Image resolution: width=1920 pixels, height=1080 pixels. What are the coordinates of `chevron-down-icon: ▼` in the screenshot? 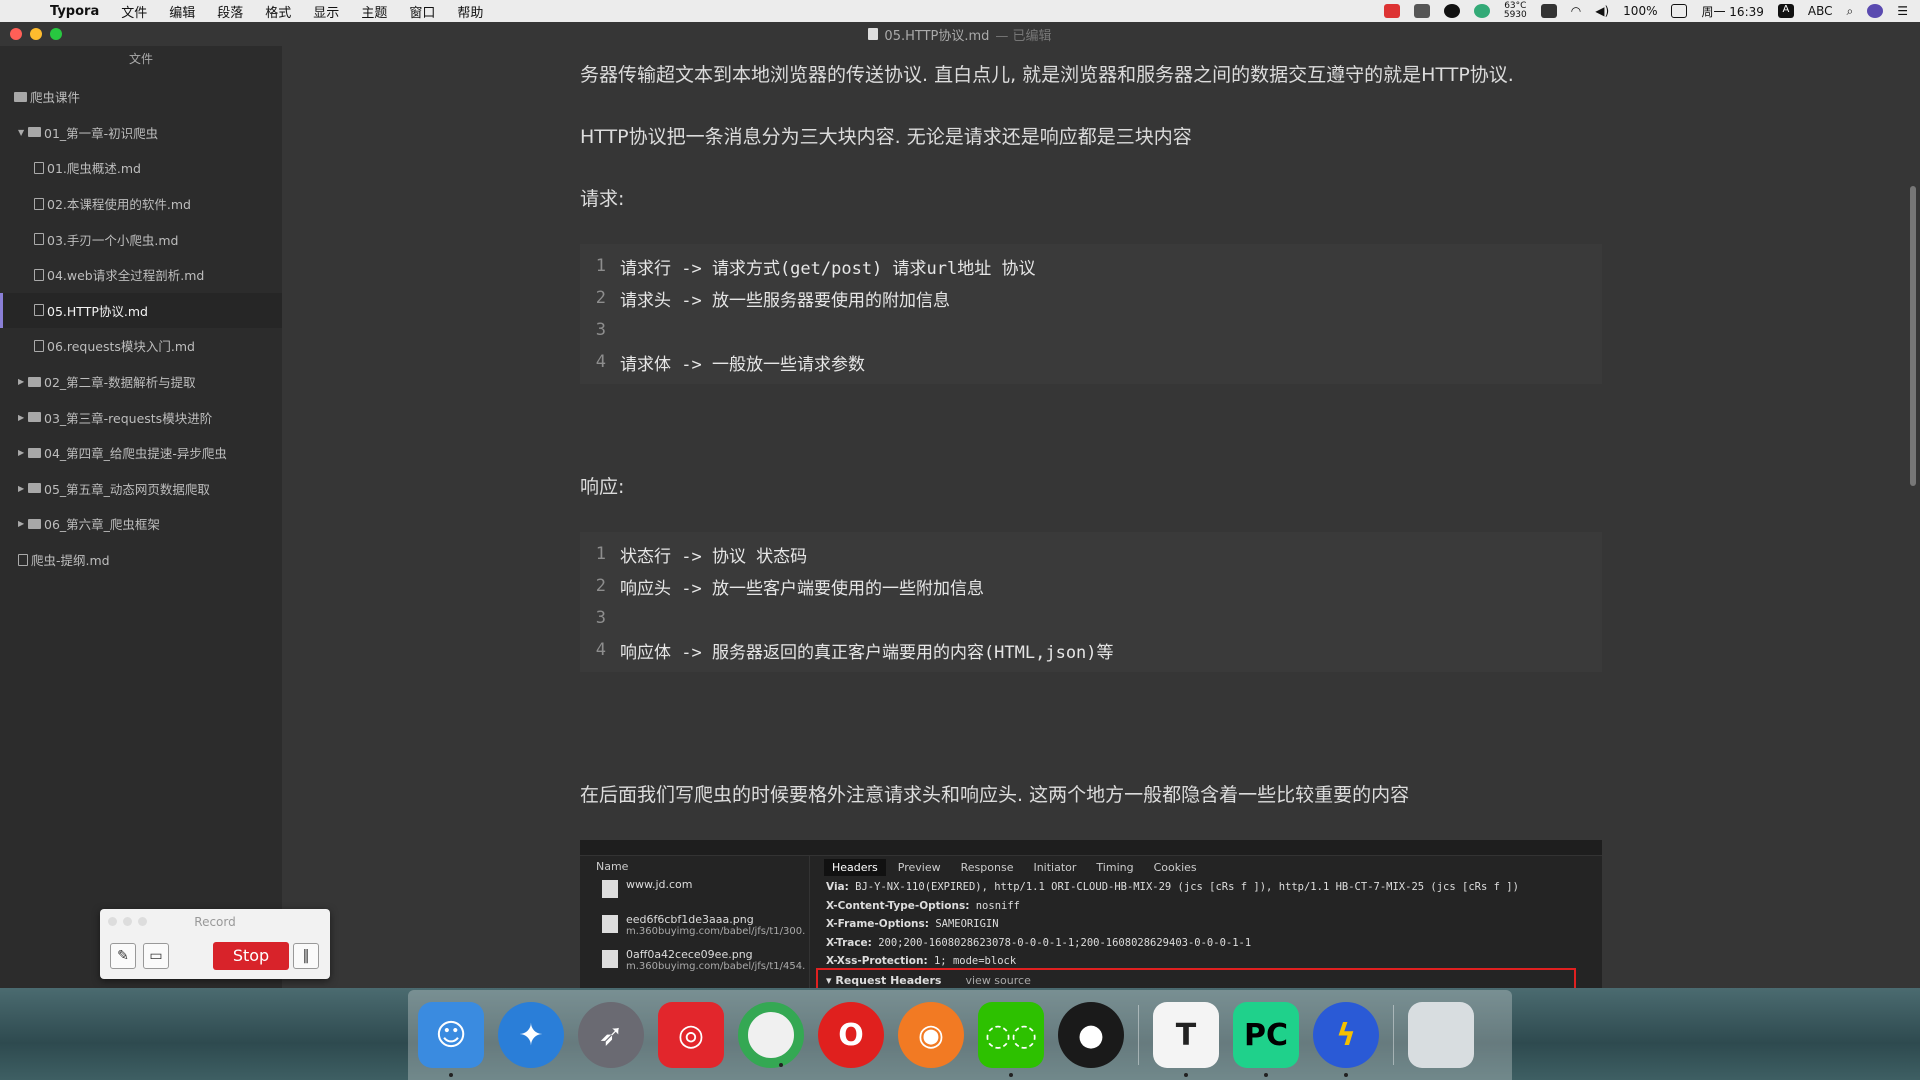 It's located at (23, 132).